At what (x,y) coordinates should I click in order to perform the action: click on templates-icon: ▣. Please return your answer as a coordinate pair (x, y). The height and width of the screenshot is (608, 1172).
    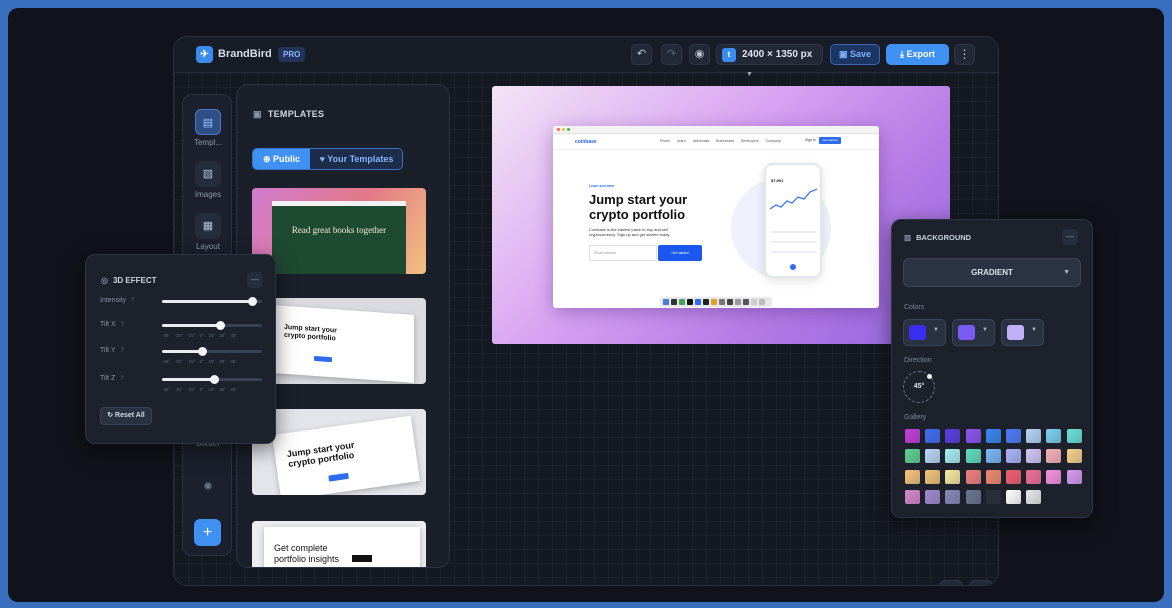
    Looking at the image, I should click on (257, 114).